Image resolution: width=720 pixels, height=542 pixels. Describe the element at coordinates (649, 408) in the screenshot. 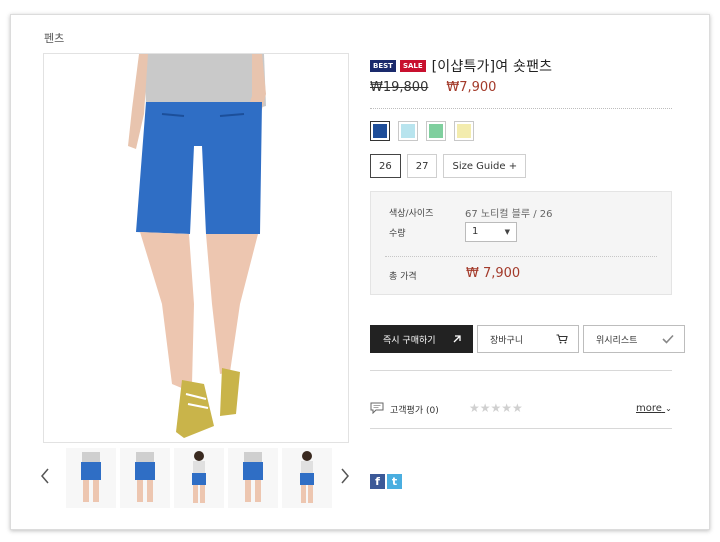

I see `more-label: more` at that location.